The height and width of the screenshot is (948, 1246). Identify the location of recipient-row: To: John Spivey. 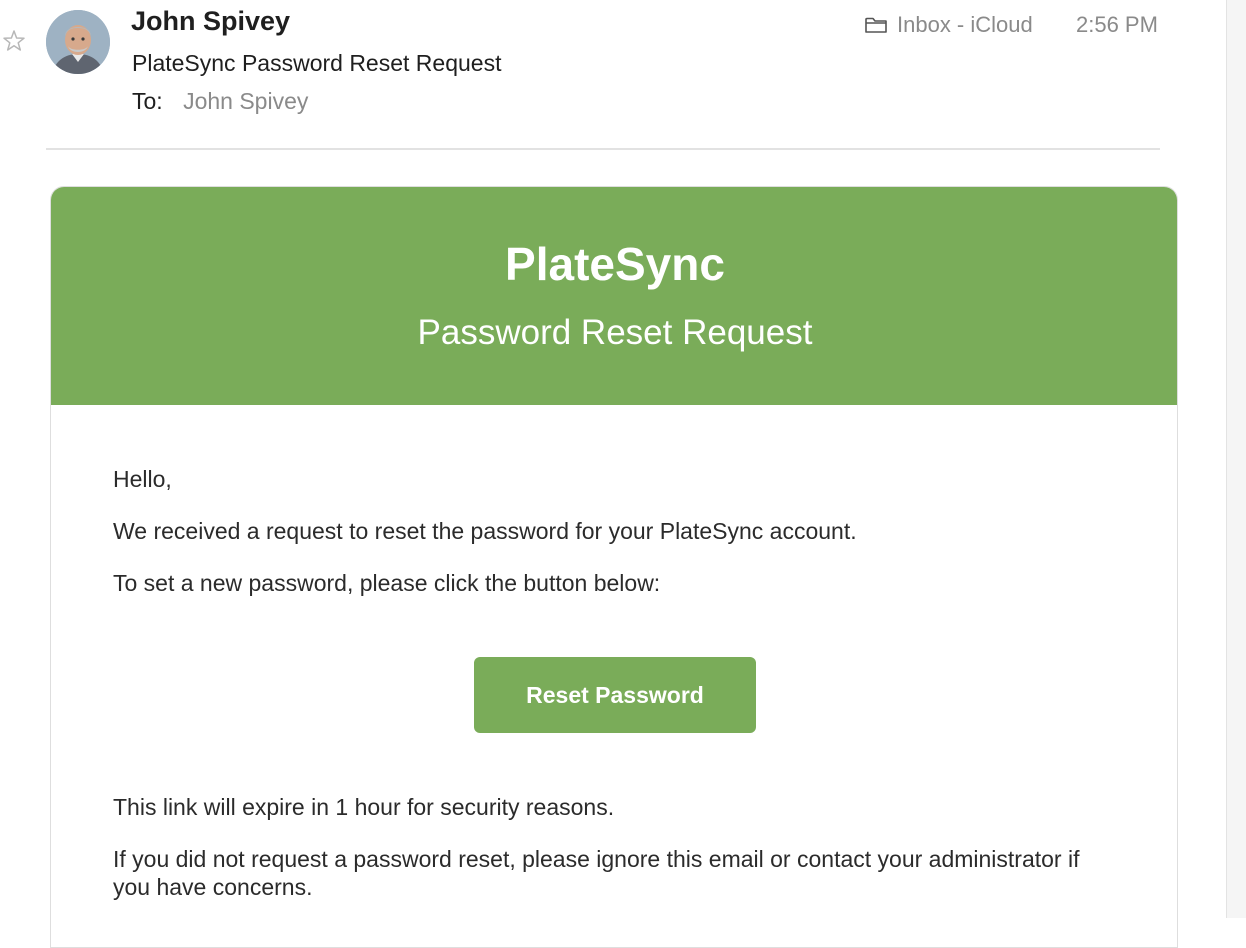
(220, 101).